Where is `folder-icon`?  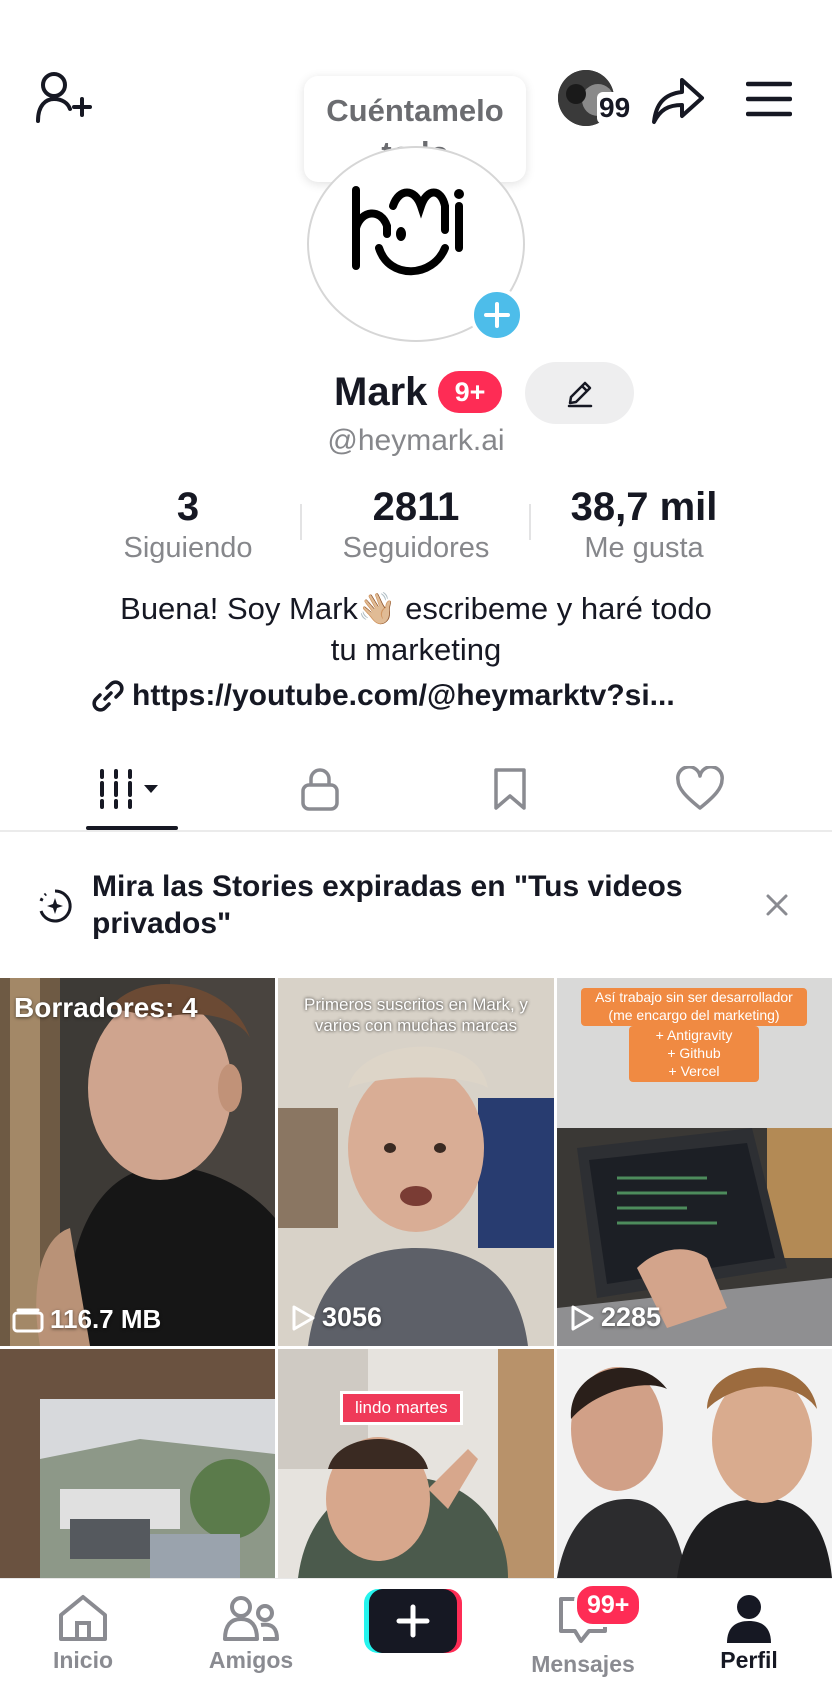
folder-icon is located at coordinates (28, 1320).